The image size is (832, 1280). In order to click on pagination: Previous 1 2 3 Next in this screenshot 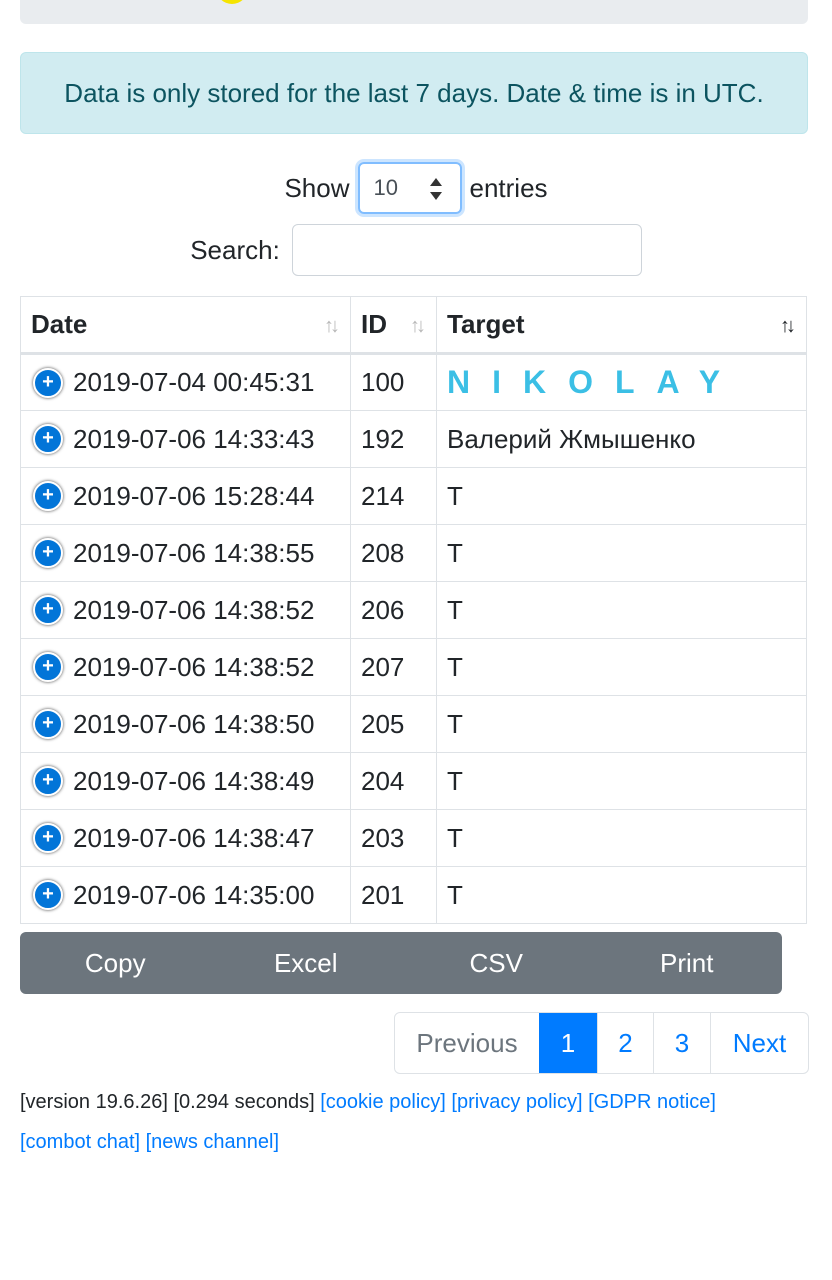, I will do `click(601, 1043)`.